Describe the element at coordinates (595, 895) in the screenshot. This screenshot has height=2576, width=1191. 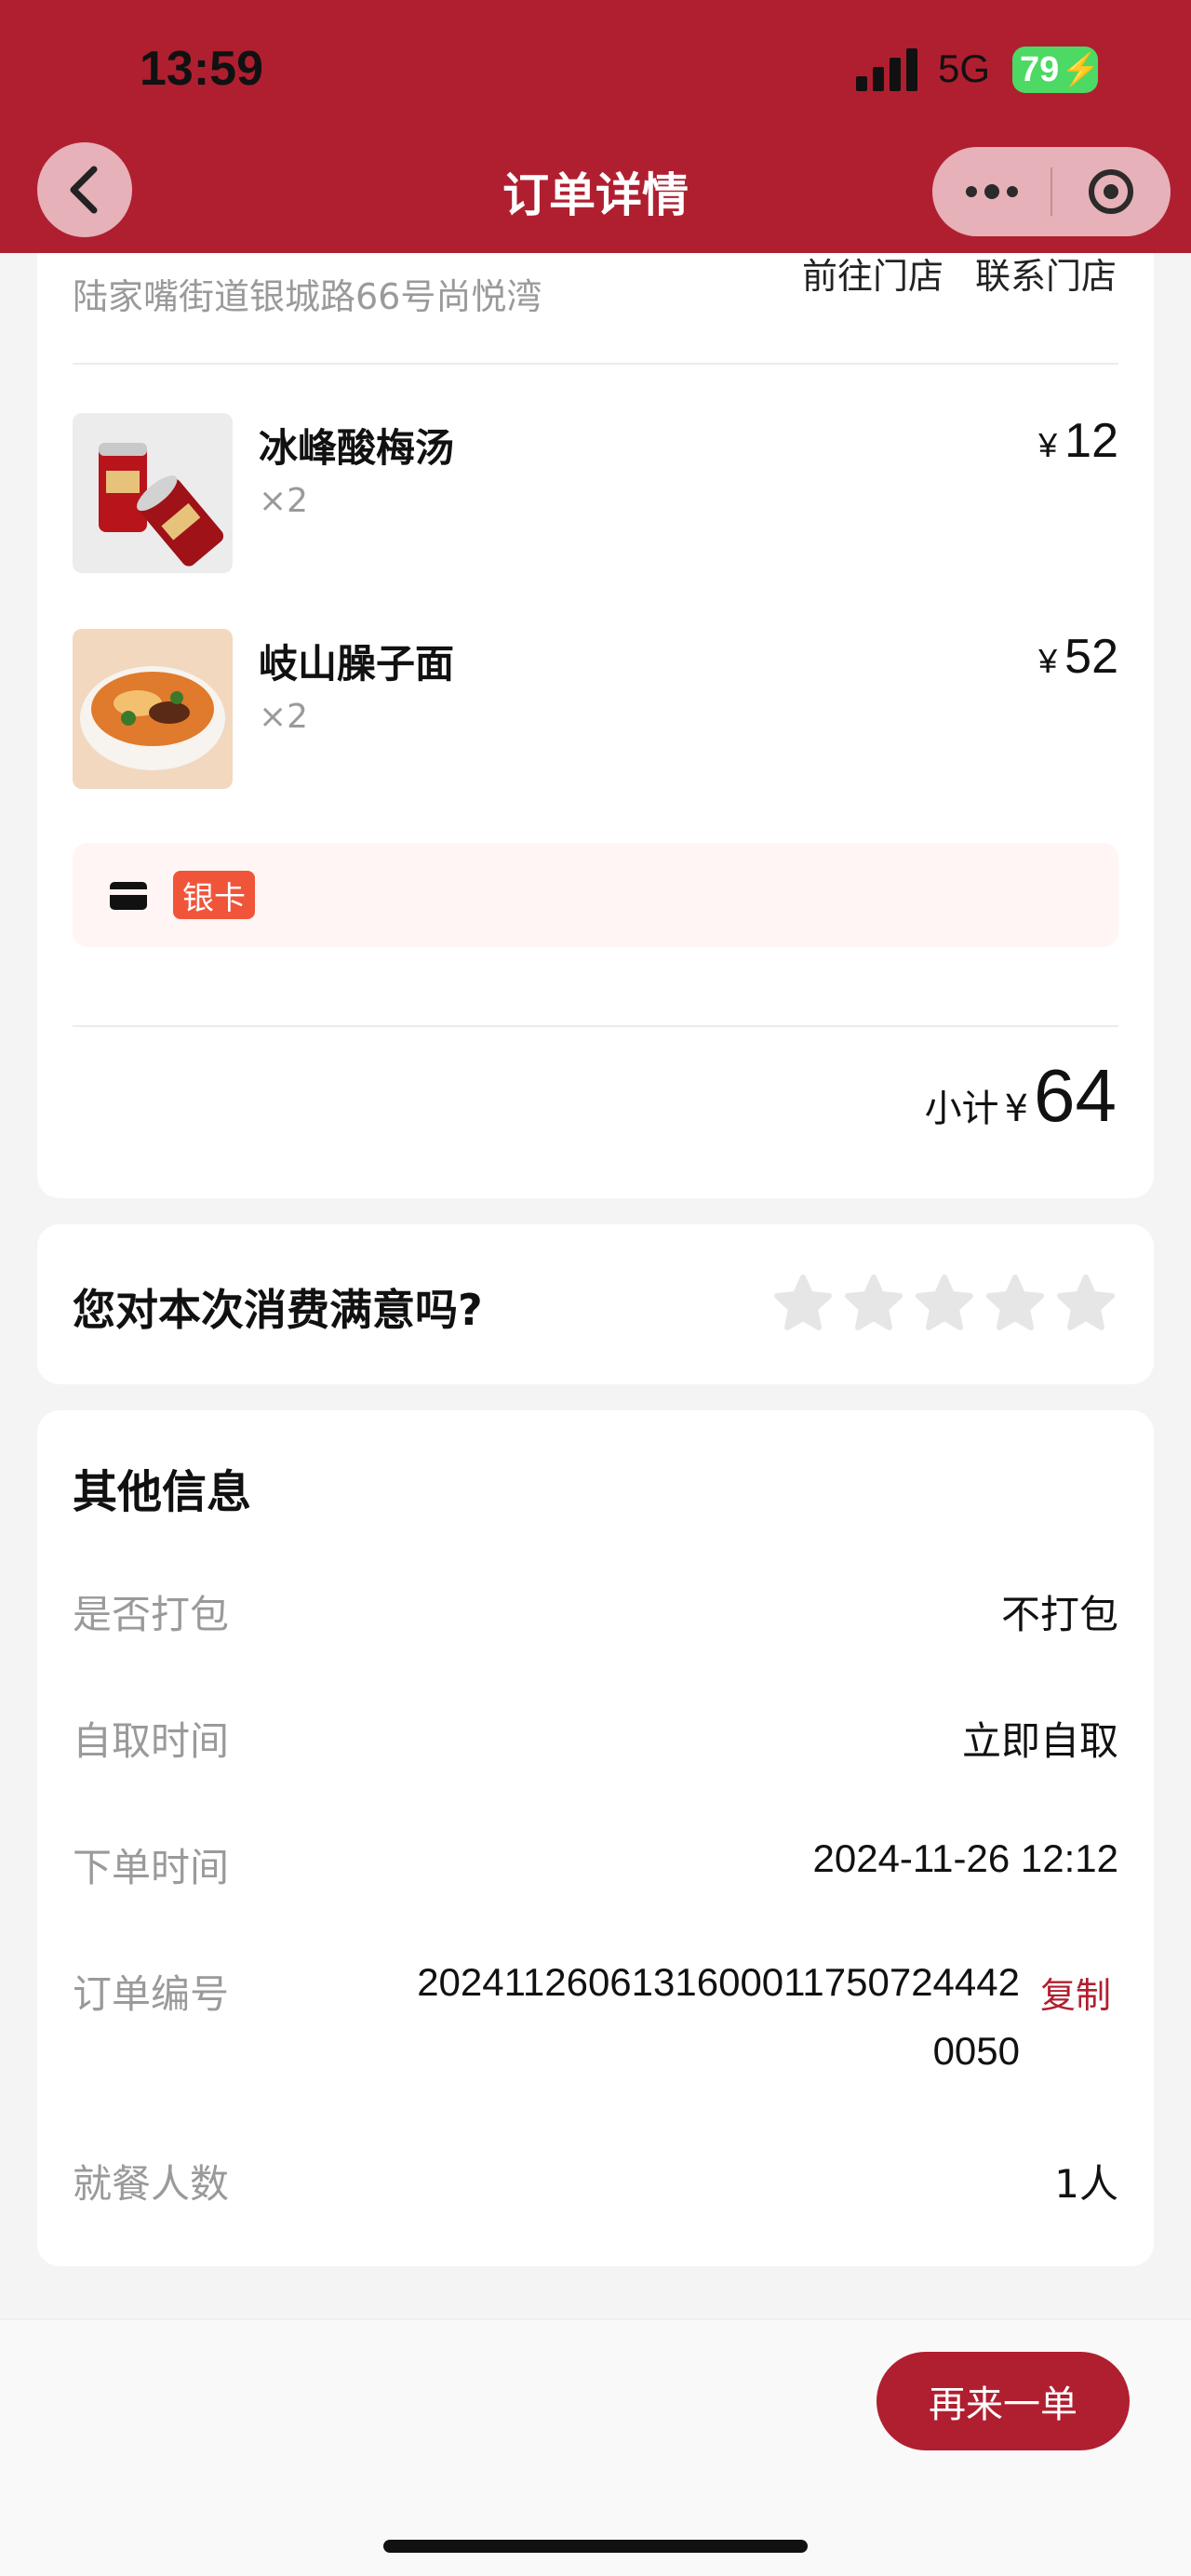
I see `payment-method: 银卡` at that location.